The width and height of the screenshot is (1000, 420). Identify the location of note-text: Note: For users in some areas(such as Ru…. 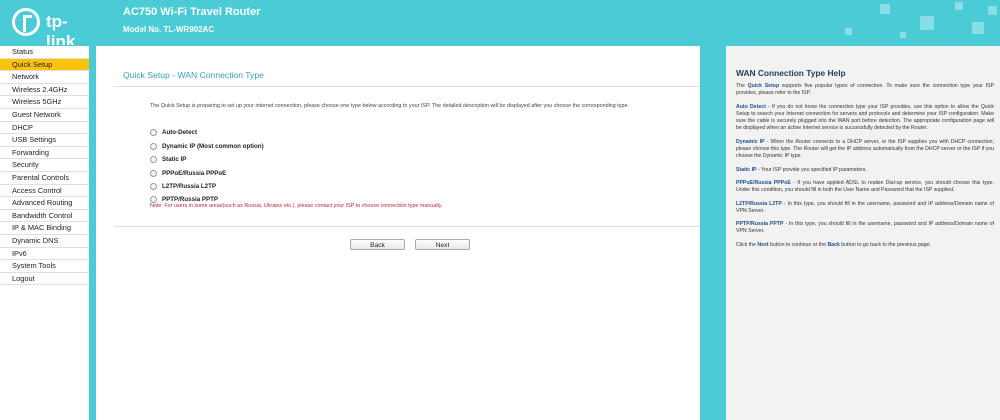
(296, 206).